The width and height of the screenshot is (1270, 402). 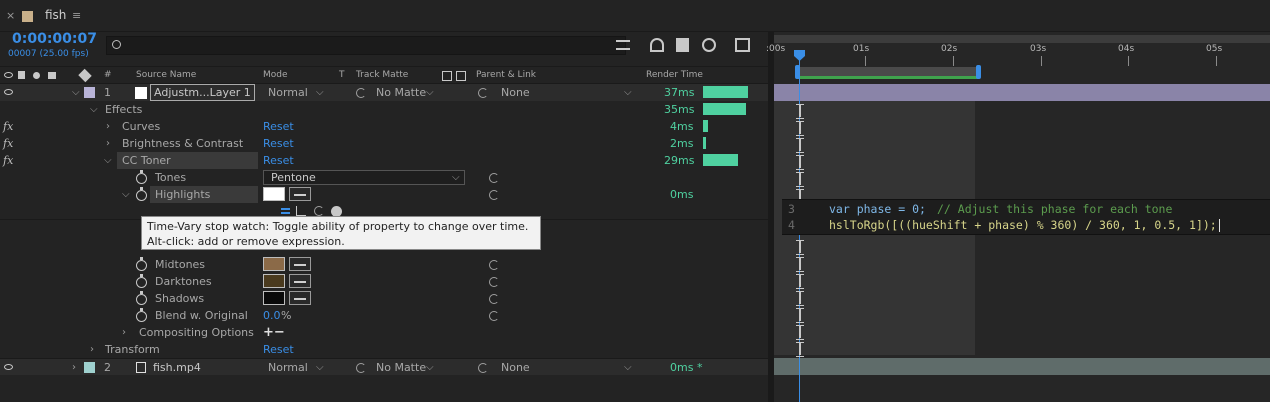 I want to click on layer-eye-icon, so click(x=8, y=367).